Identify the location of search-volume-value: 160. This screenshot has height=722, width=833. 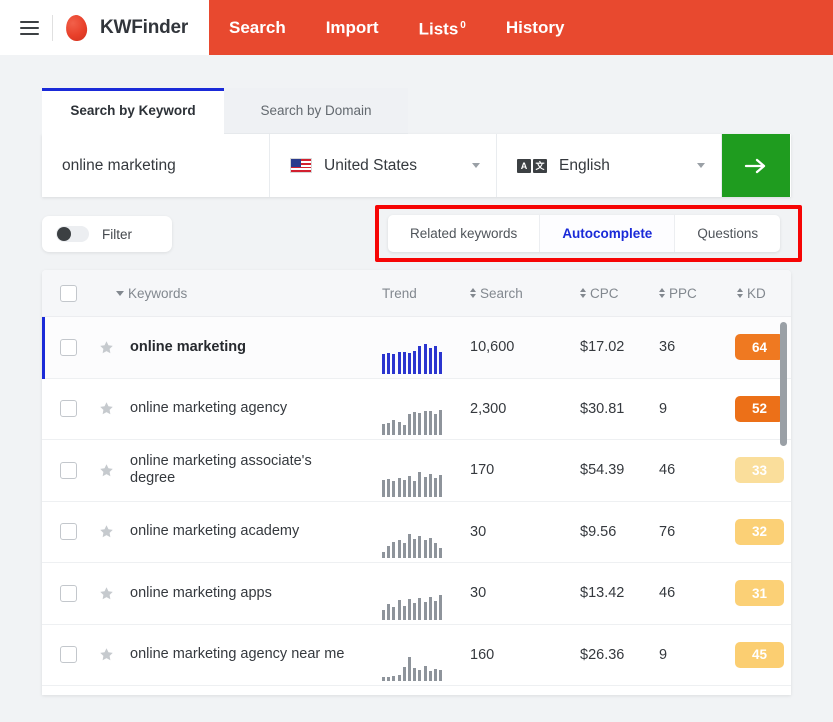
(482, 654).